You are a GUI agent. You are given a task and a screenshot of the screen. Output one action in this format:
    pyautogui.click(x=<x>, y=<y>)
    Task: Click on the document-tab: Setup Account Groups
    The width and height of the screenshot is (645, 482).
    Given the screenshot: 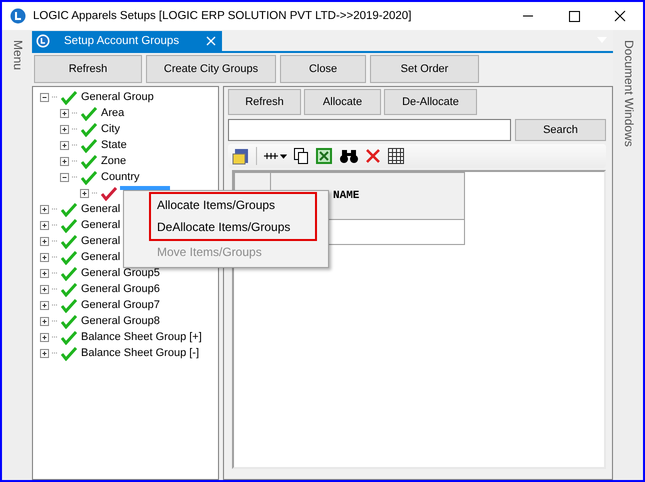 What is the action you would take?
    pyautogui.click(x=127, y=41)
    